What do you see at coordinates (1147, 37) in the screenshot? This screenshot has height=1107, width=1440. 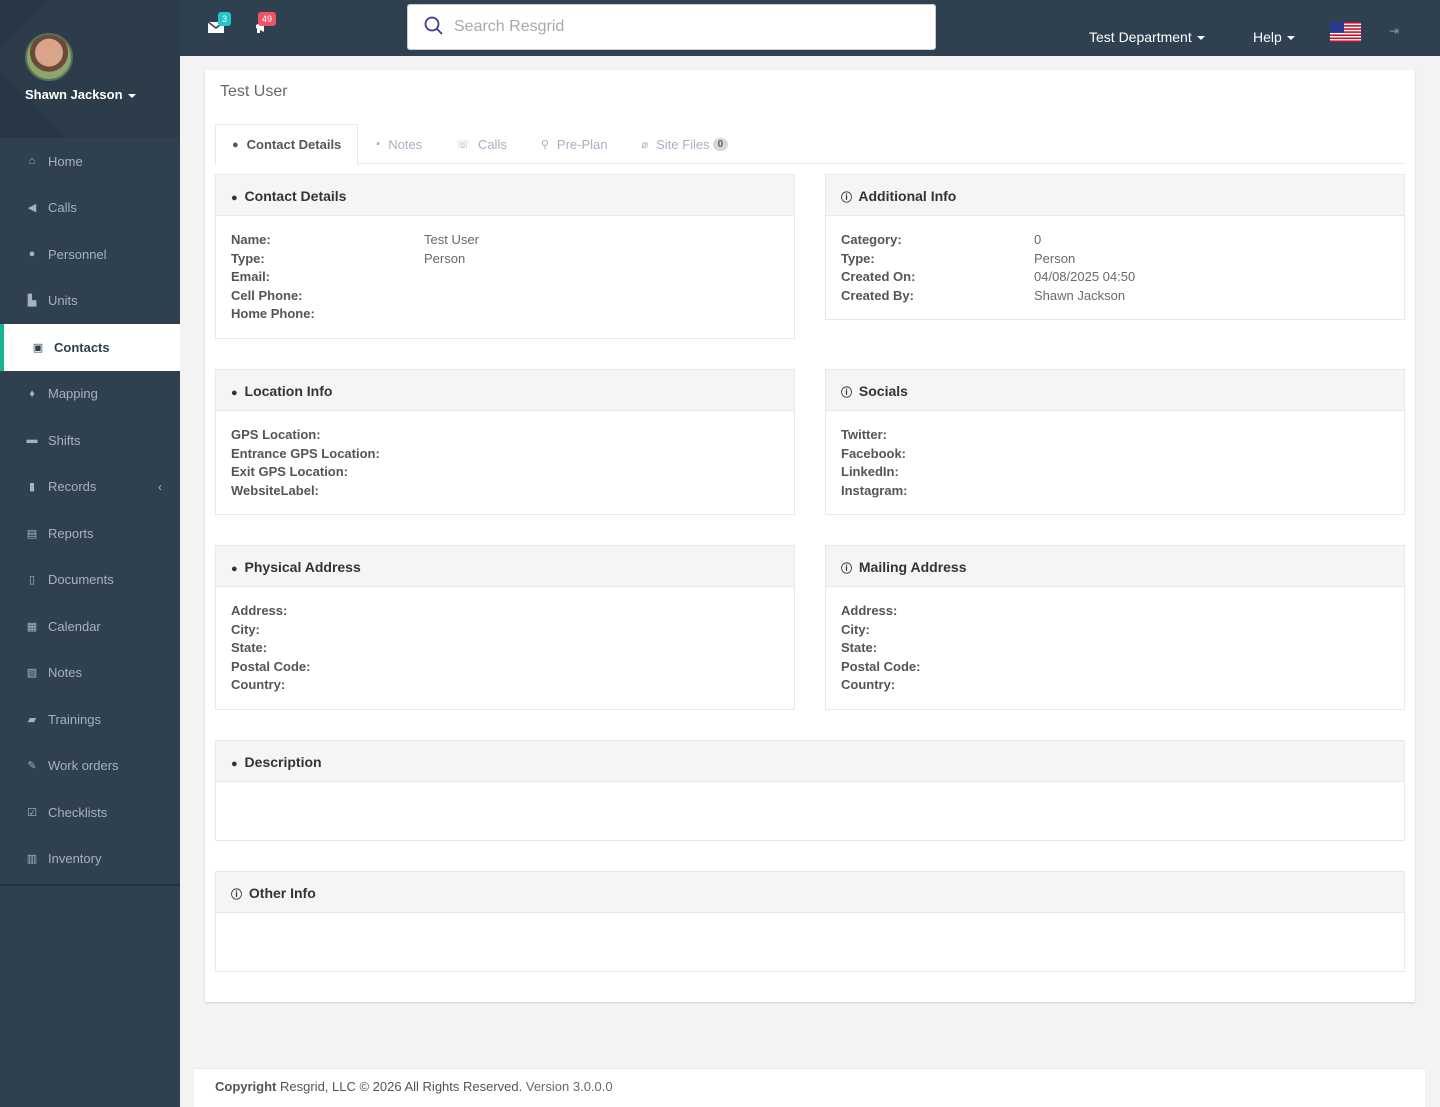 I see `department-dropdown: Test Department` at bounding box center [1147, 37].